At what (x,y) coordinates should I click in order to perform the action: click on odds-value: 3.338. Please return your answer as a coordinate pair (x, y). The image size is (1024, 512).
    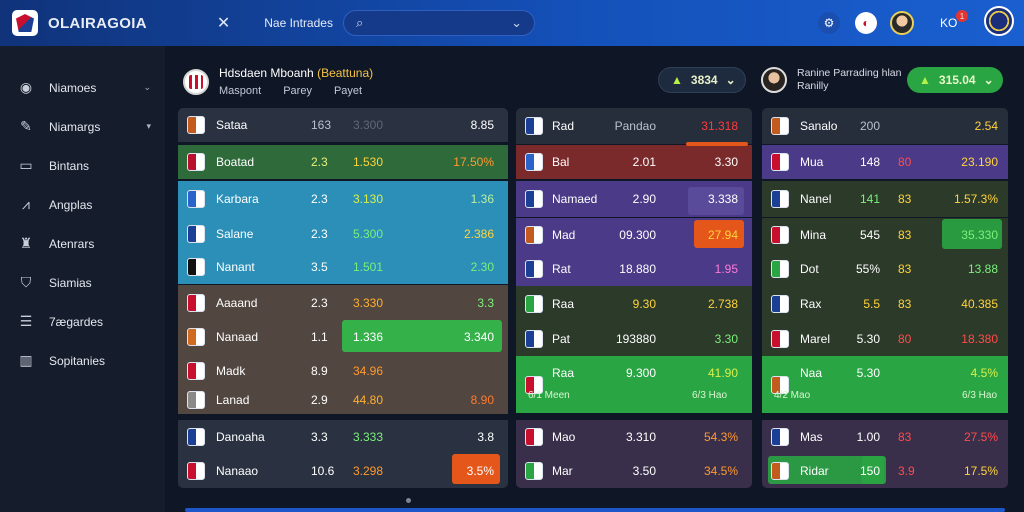
    Looking at the image, I should click on (707, 199).